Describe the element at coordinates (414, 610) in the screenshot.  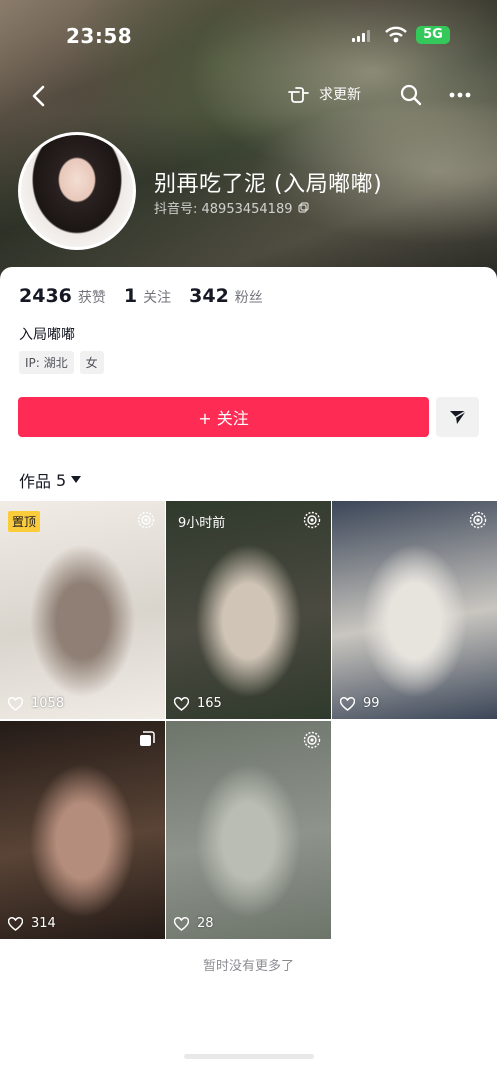
I see `video-thumbnail: 99` at that location.